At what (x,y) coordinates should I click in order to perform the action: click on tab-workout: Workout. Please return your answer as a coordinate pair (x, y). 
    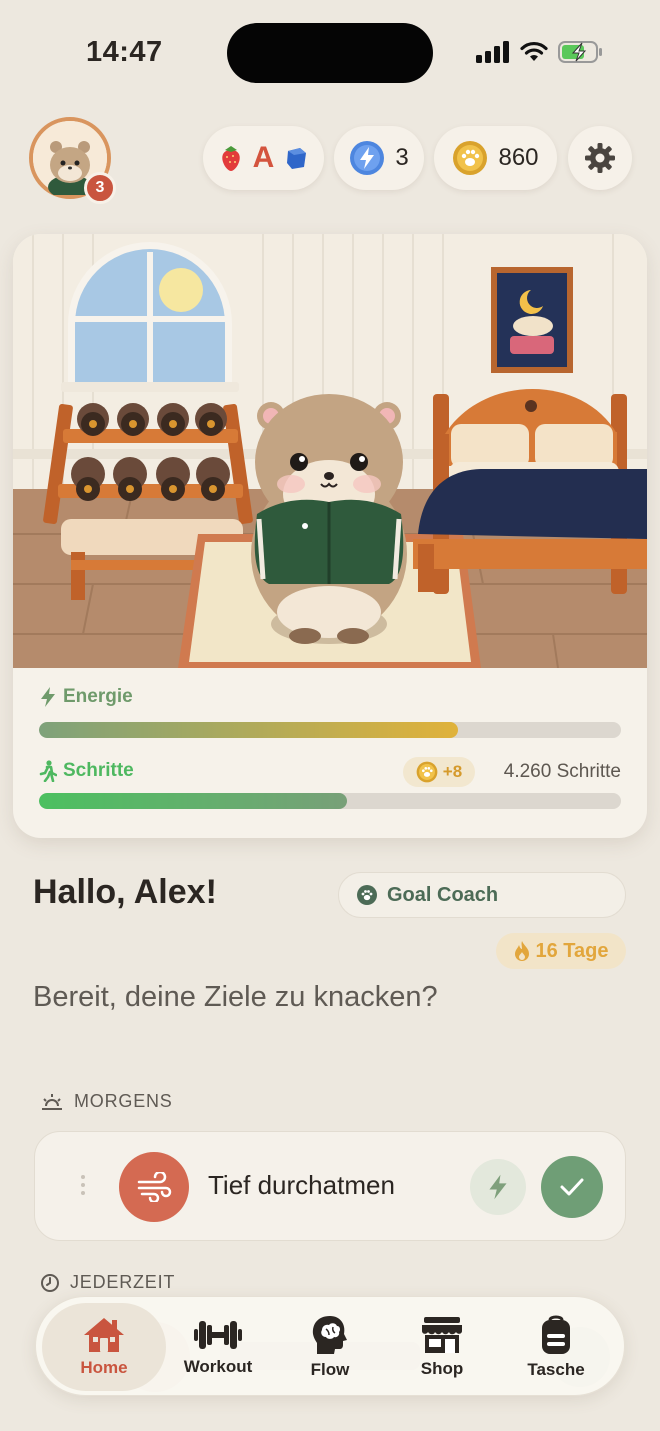
    Looking at the image, I should click on (218, 1347).